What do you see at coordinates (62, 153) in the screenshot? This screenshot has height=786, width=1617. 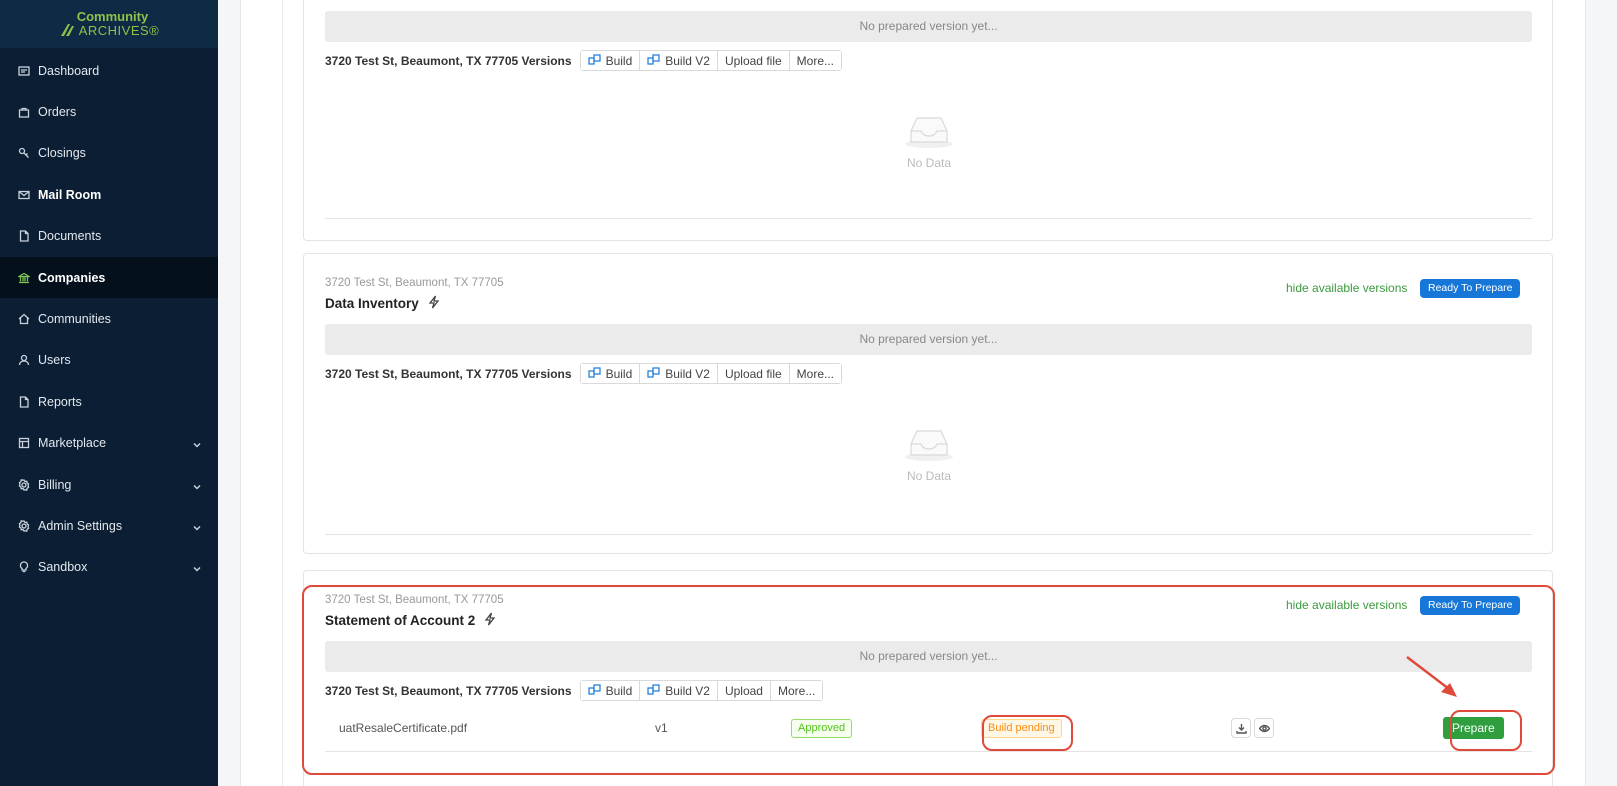 I see `sidebar-item-label: Closings` at bounding box center [62, 153].